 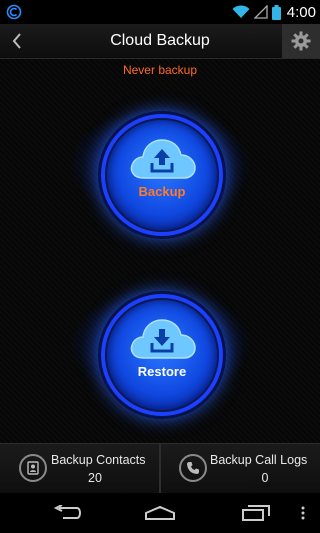 I want to click on settings-button, so click(x=301, y=41).